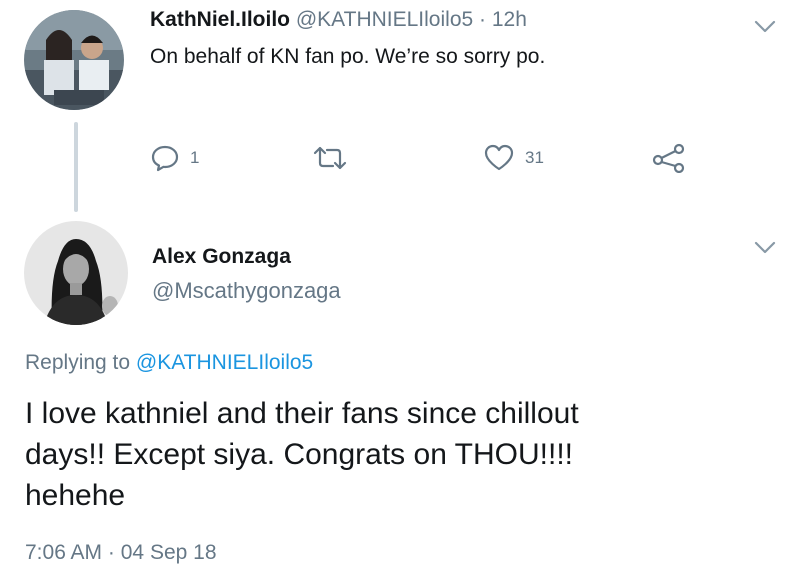 This screenshot has width=800, height=585. I want to click on reply-button: 1, so click(174, 158).